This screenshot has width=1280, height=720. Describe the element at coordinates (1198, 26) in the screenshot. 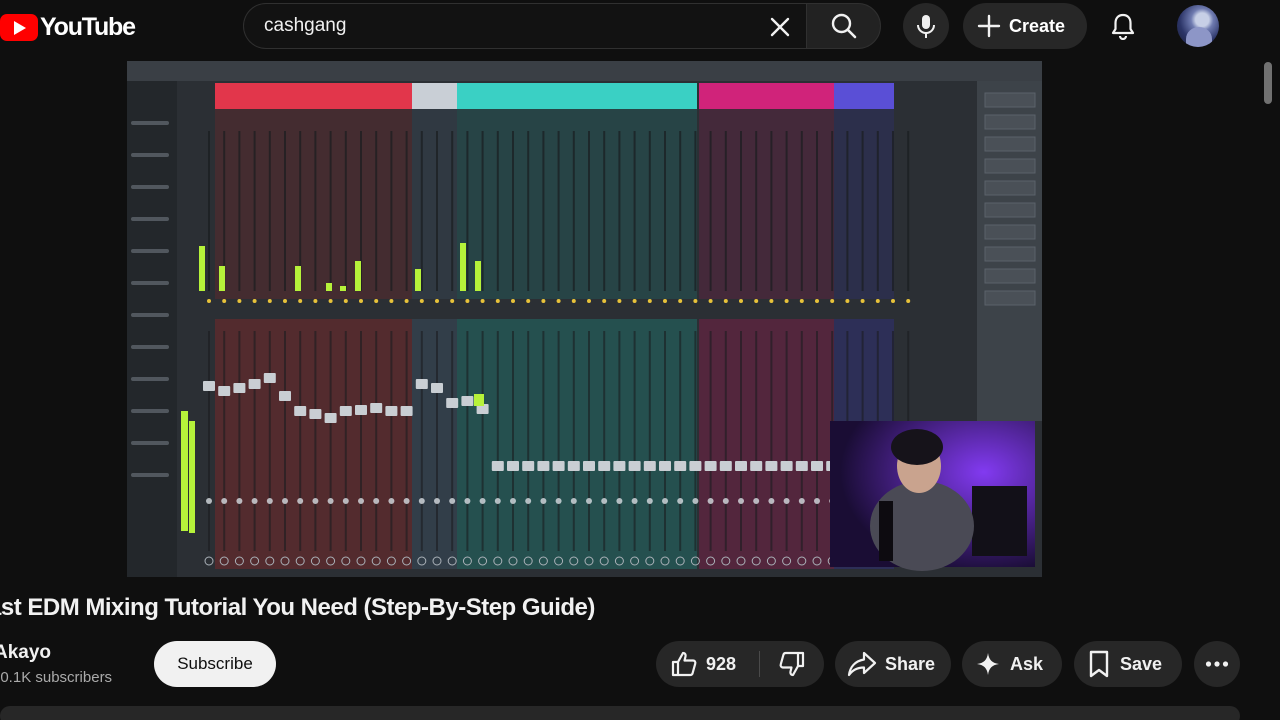

I see `avatar` at that location.